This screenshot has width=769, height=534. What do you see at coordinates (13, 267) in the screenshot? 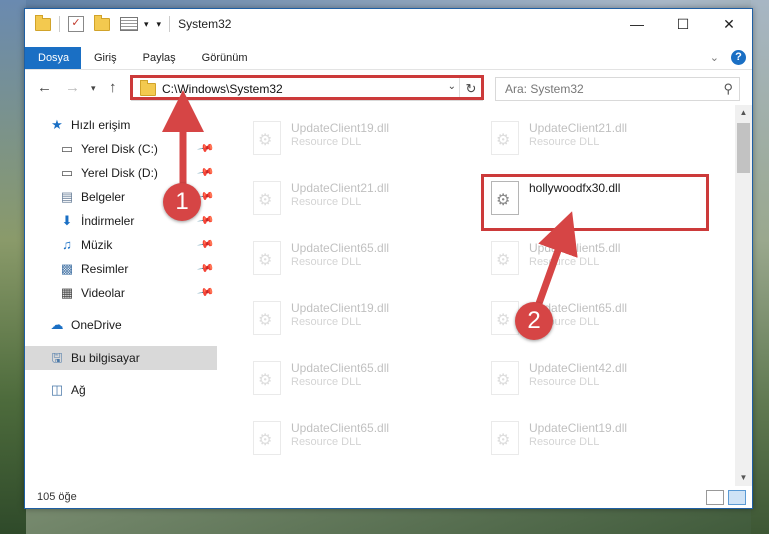
I see `desktop-background-left` at bounding box center [13, 267].